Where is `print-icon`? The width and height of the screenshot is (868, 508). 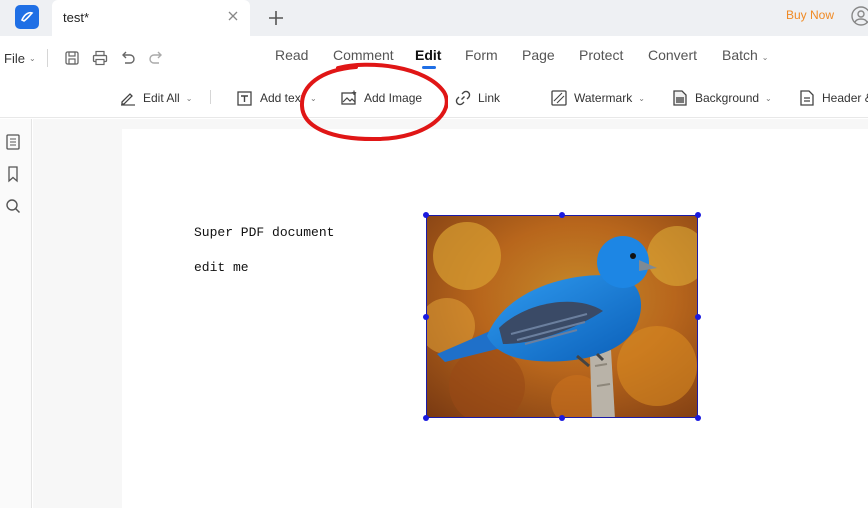 print-icon is located at coordinates (100, 58).